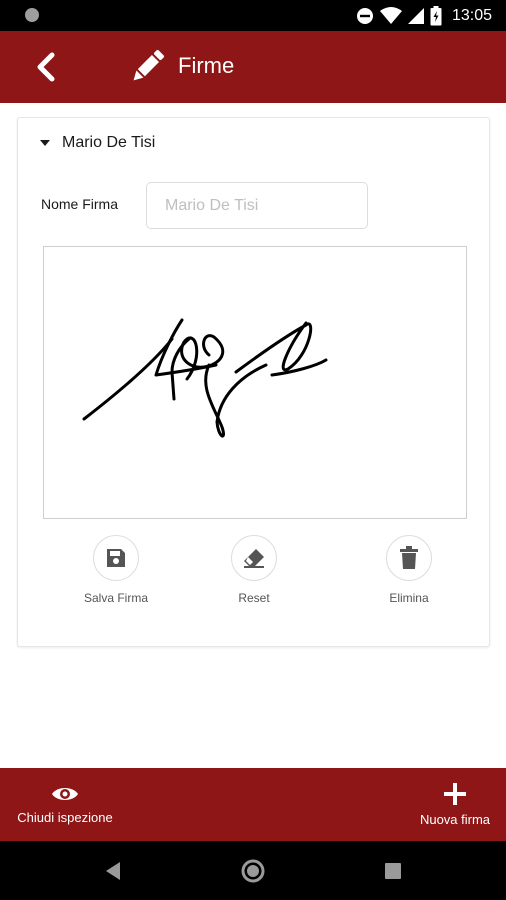 The image size is (506, 900). What do you see at coordinates (254, 598) in the screenshot?
I see `reset-label: Reset` at bounding box center [254, 598].